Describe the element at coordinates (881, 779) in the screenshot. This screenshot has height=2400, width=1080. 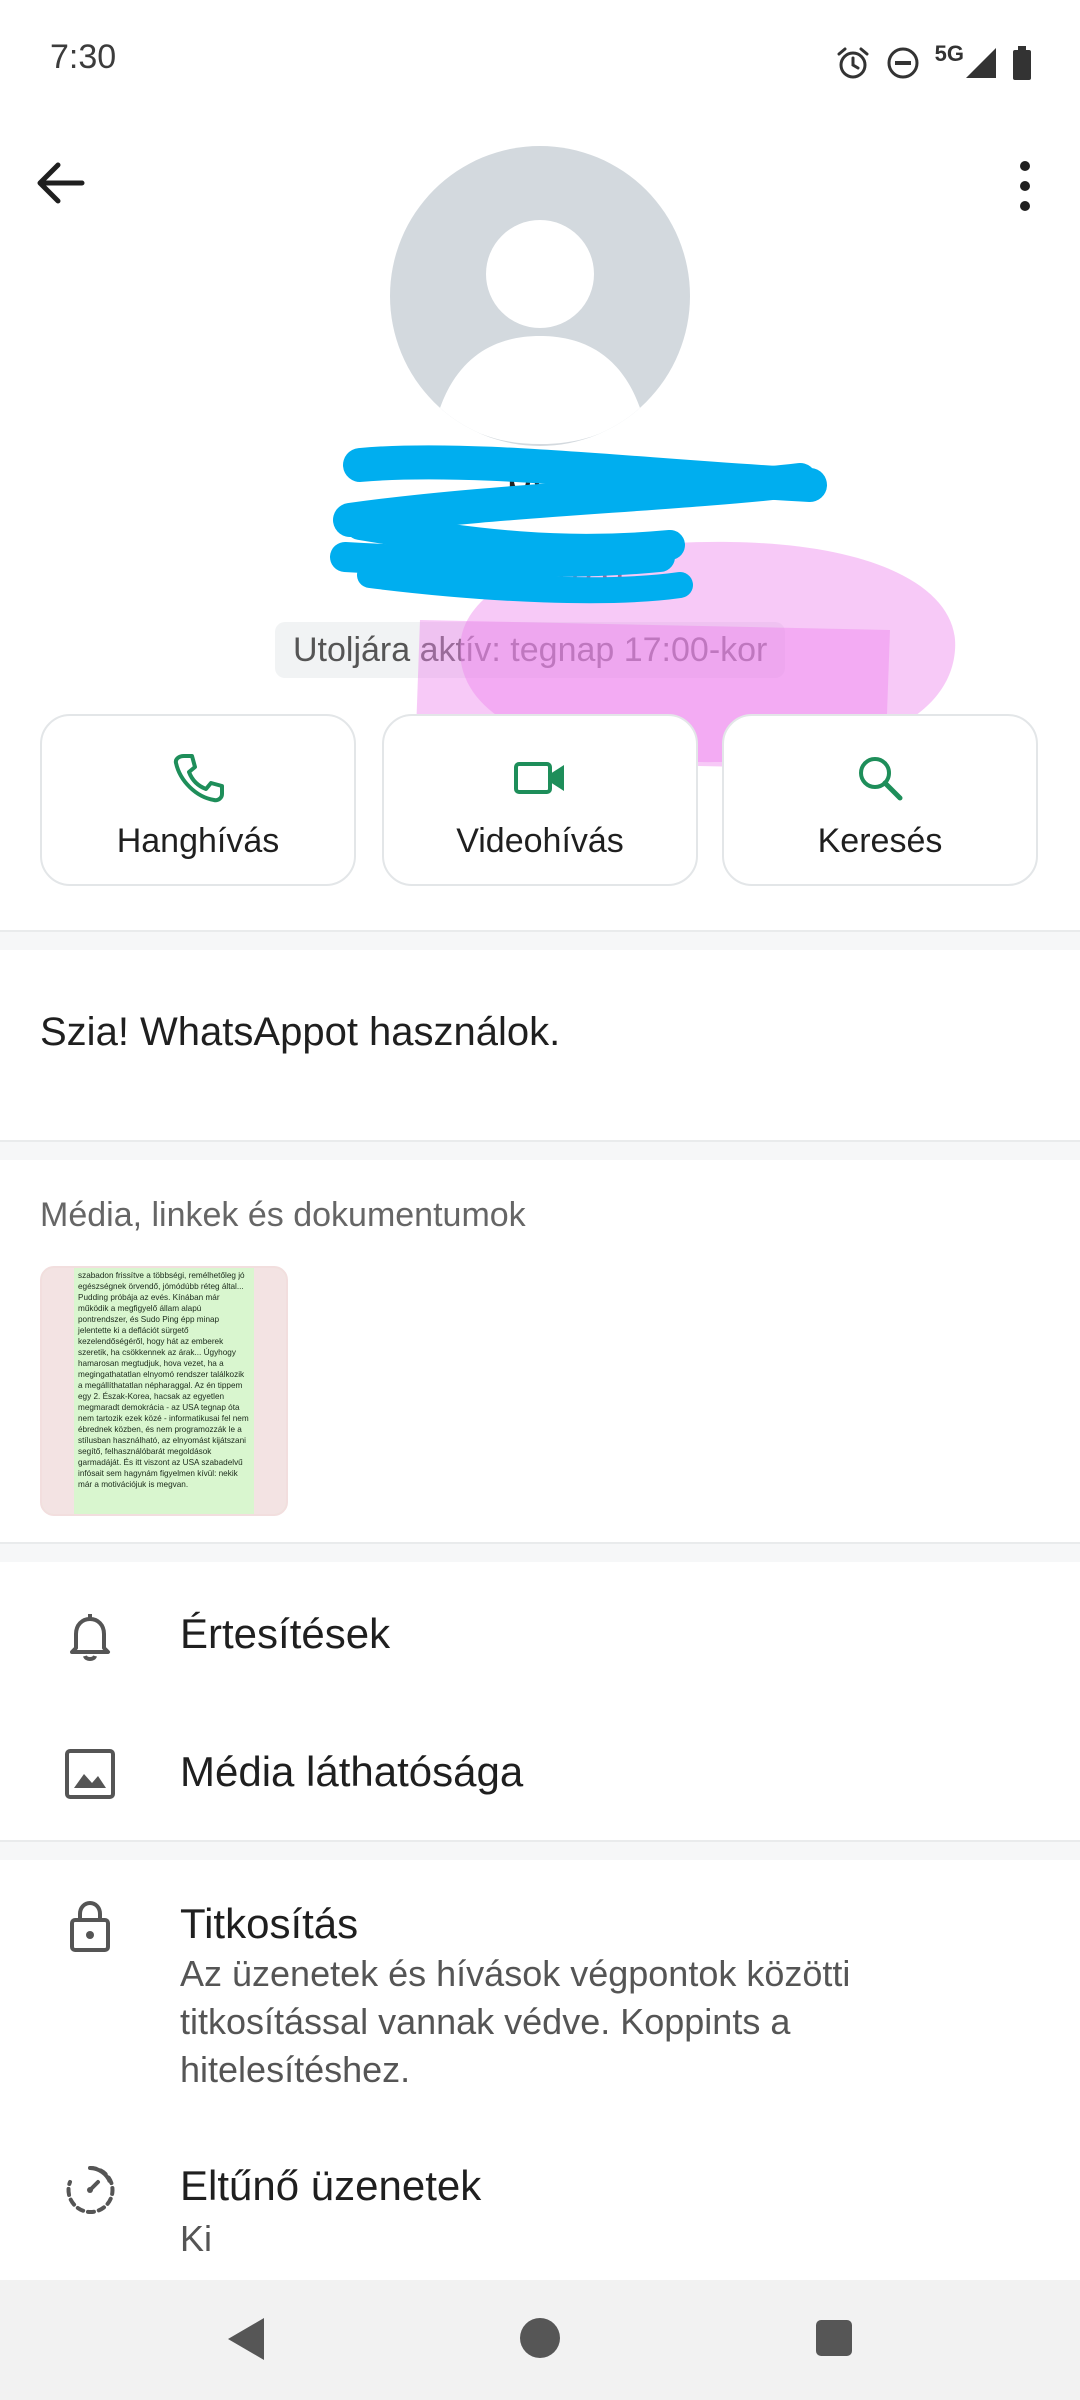
I see `search-icon` at that location.